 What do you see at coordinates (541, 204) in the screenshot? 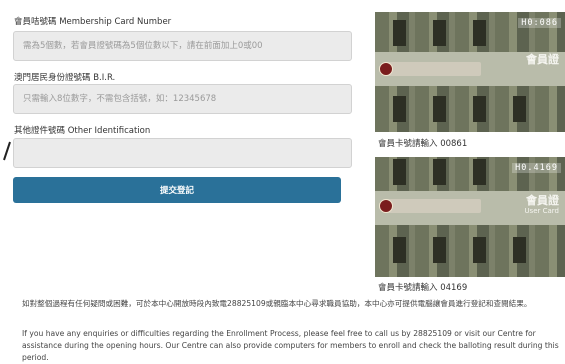
I see `card-tag-2: 會員證 User Card` at bounding box center [541, 204].